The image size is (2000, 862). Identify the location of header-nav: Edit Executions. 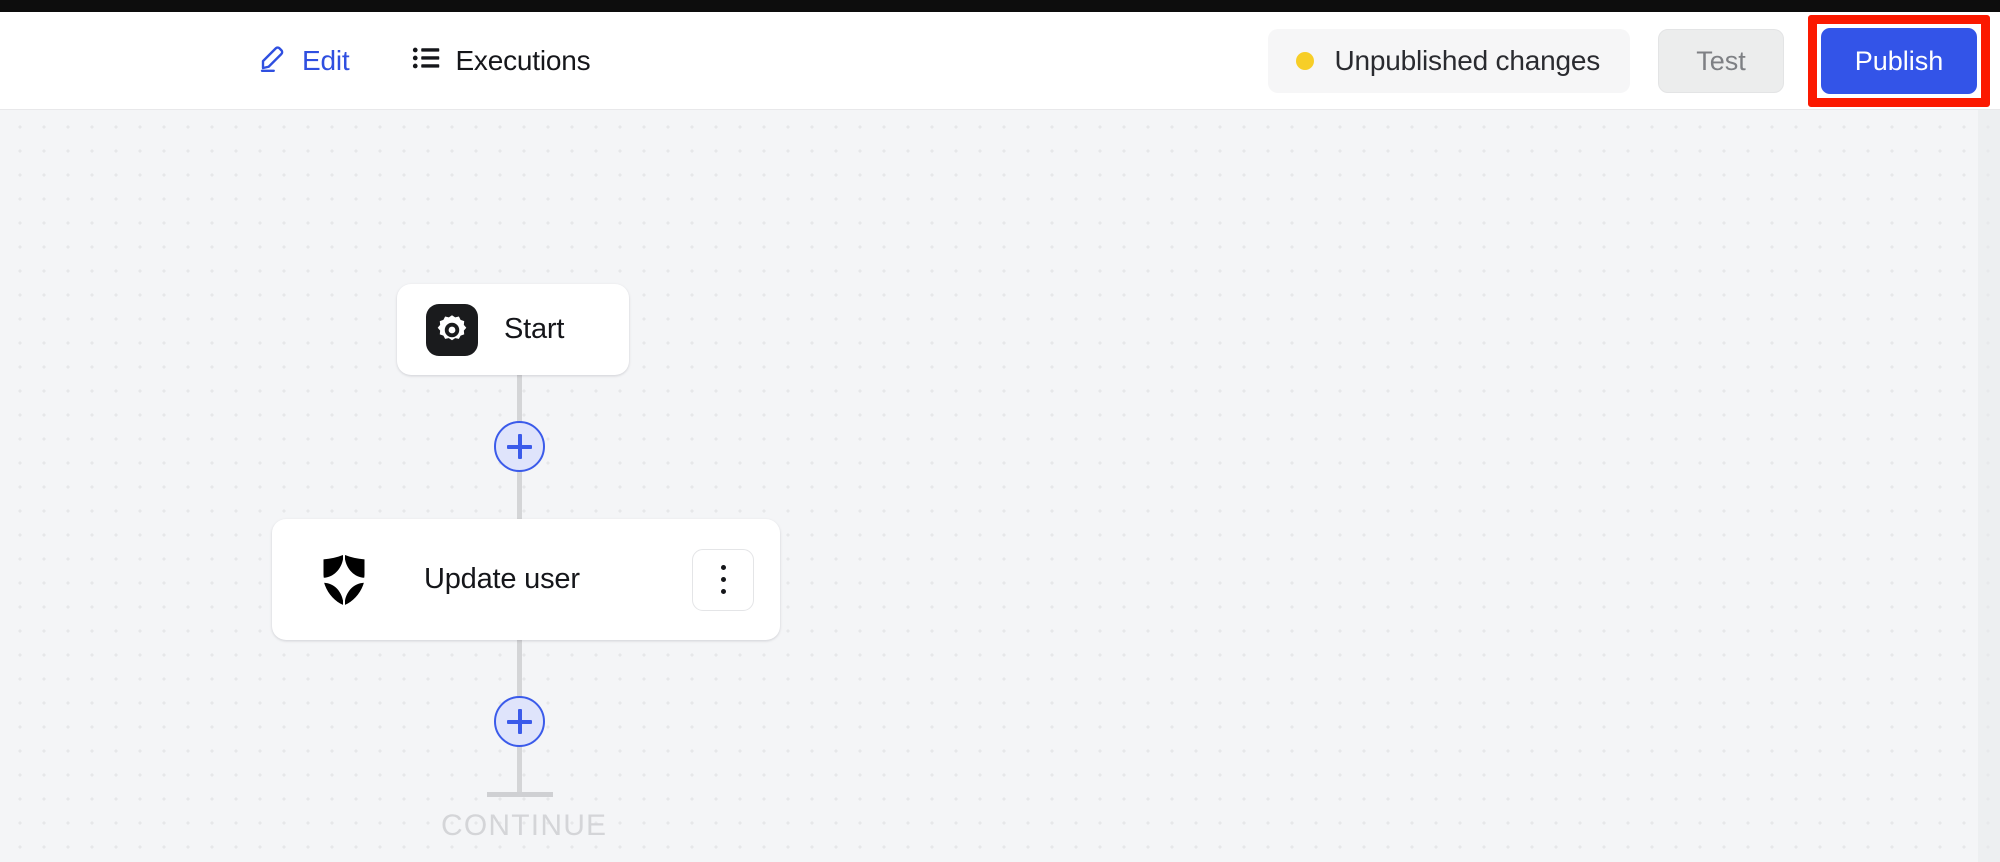
(424, 60).